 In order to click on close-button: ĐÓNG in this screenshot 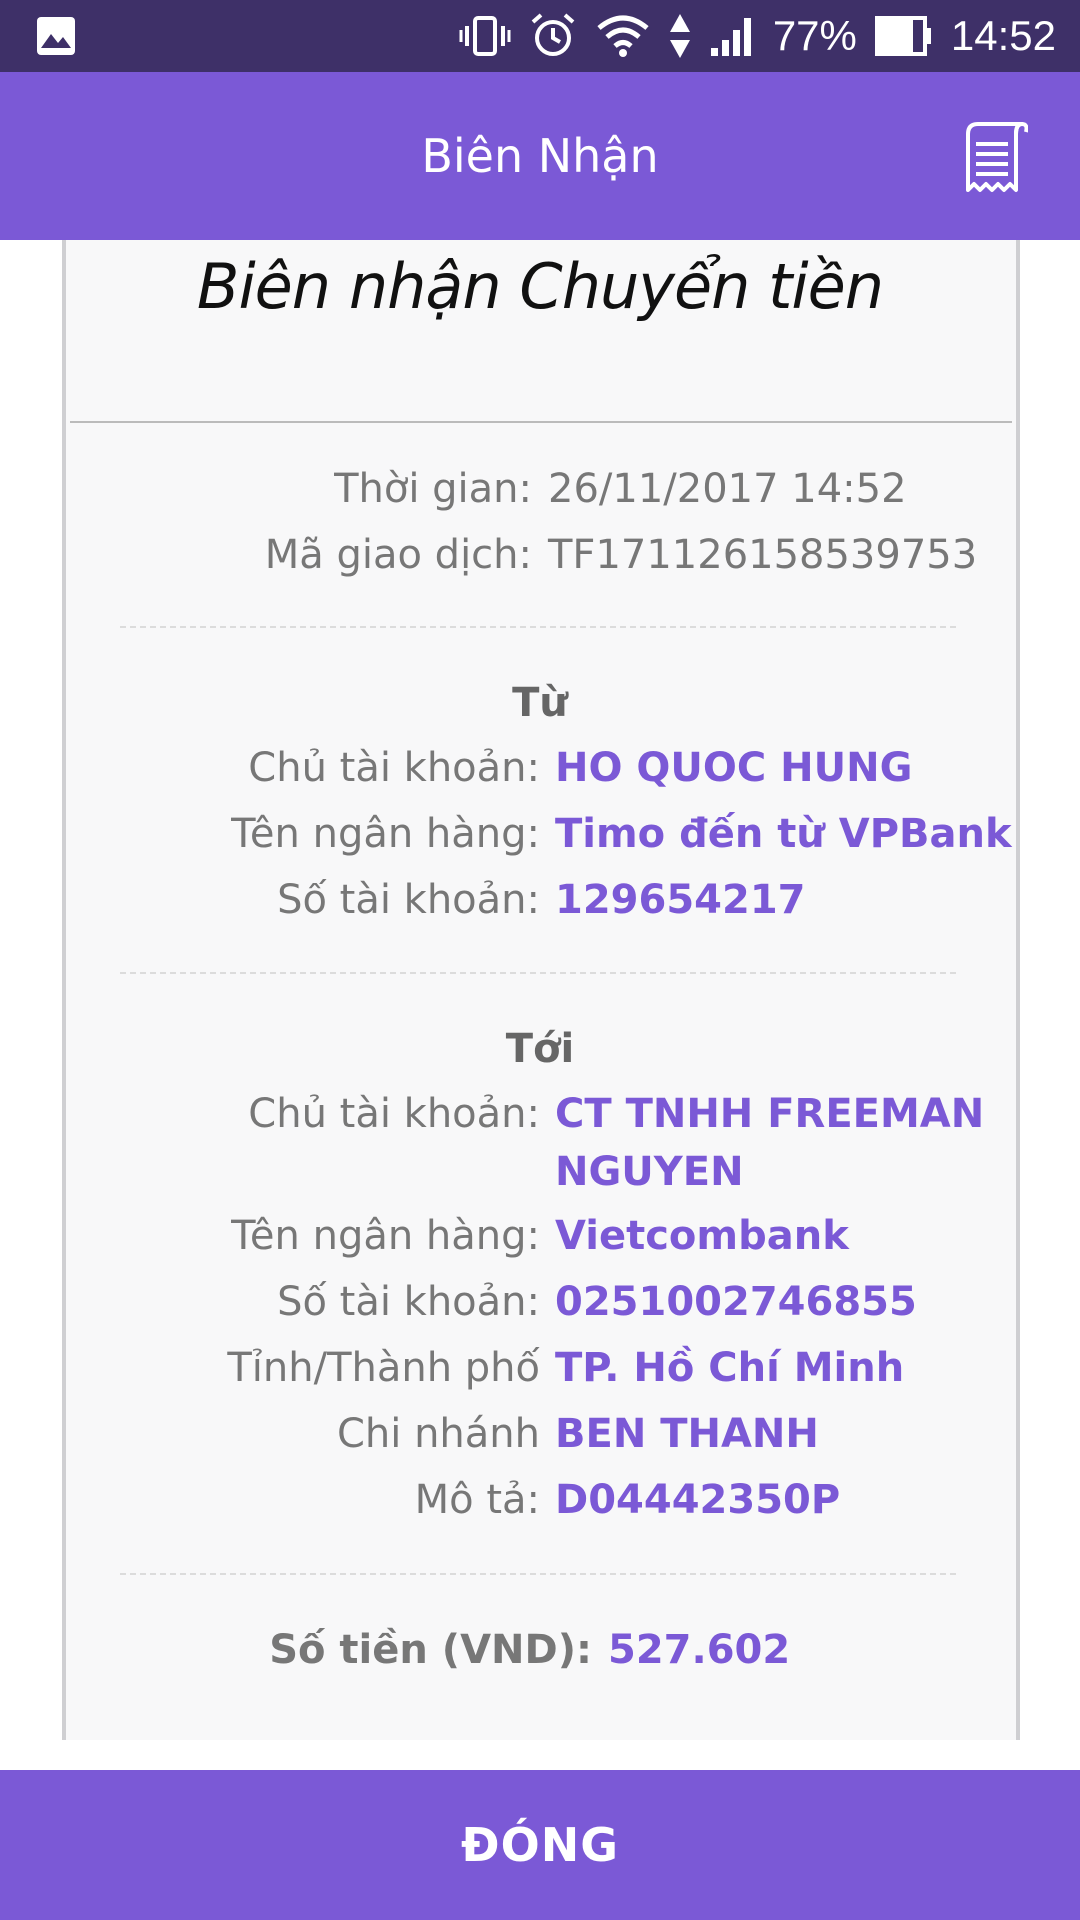, I will do `click(540, 1845)`.